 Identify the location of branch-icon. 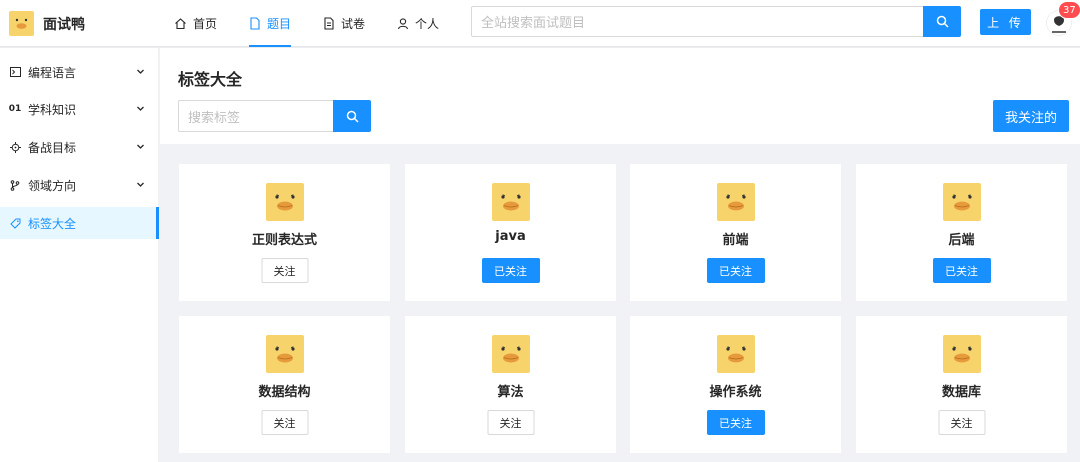
(15, 185).